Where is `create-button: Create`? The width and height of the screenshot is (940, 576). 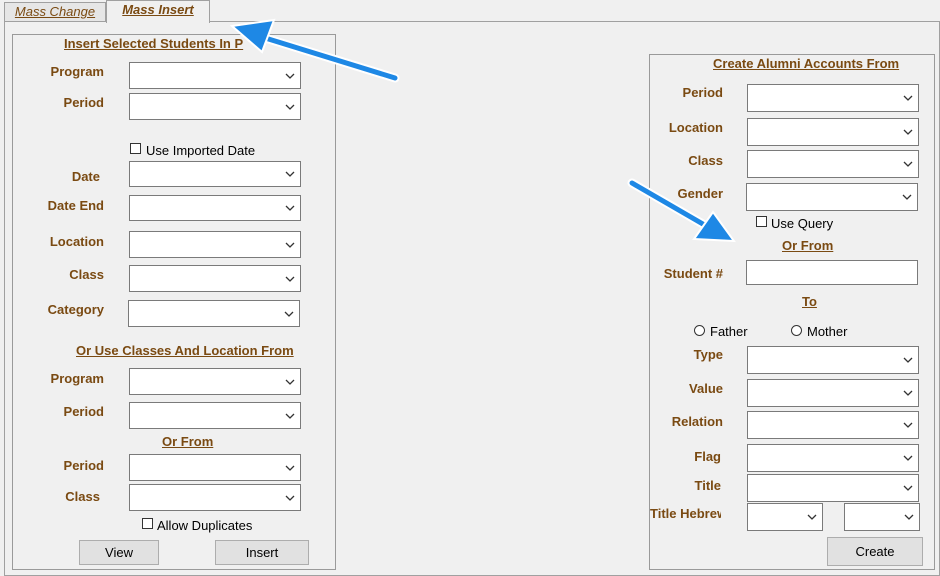 create-button: Create is located at coordinates (875, 551).